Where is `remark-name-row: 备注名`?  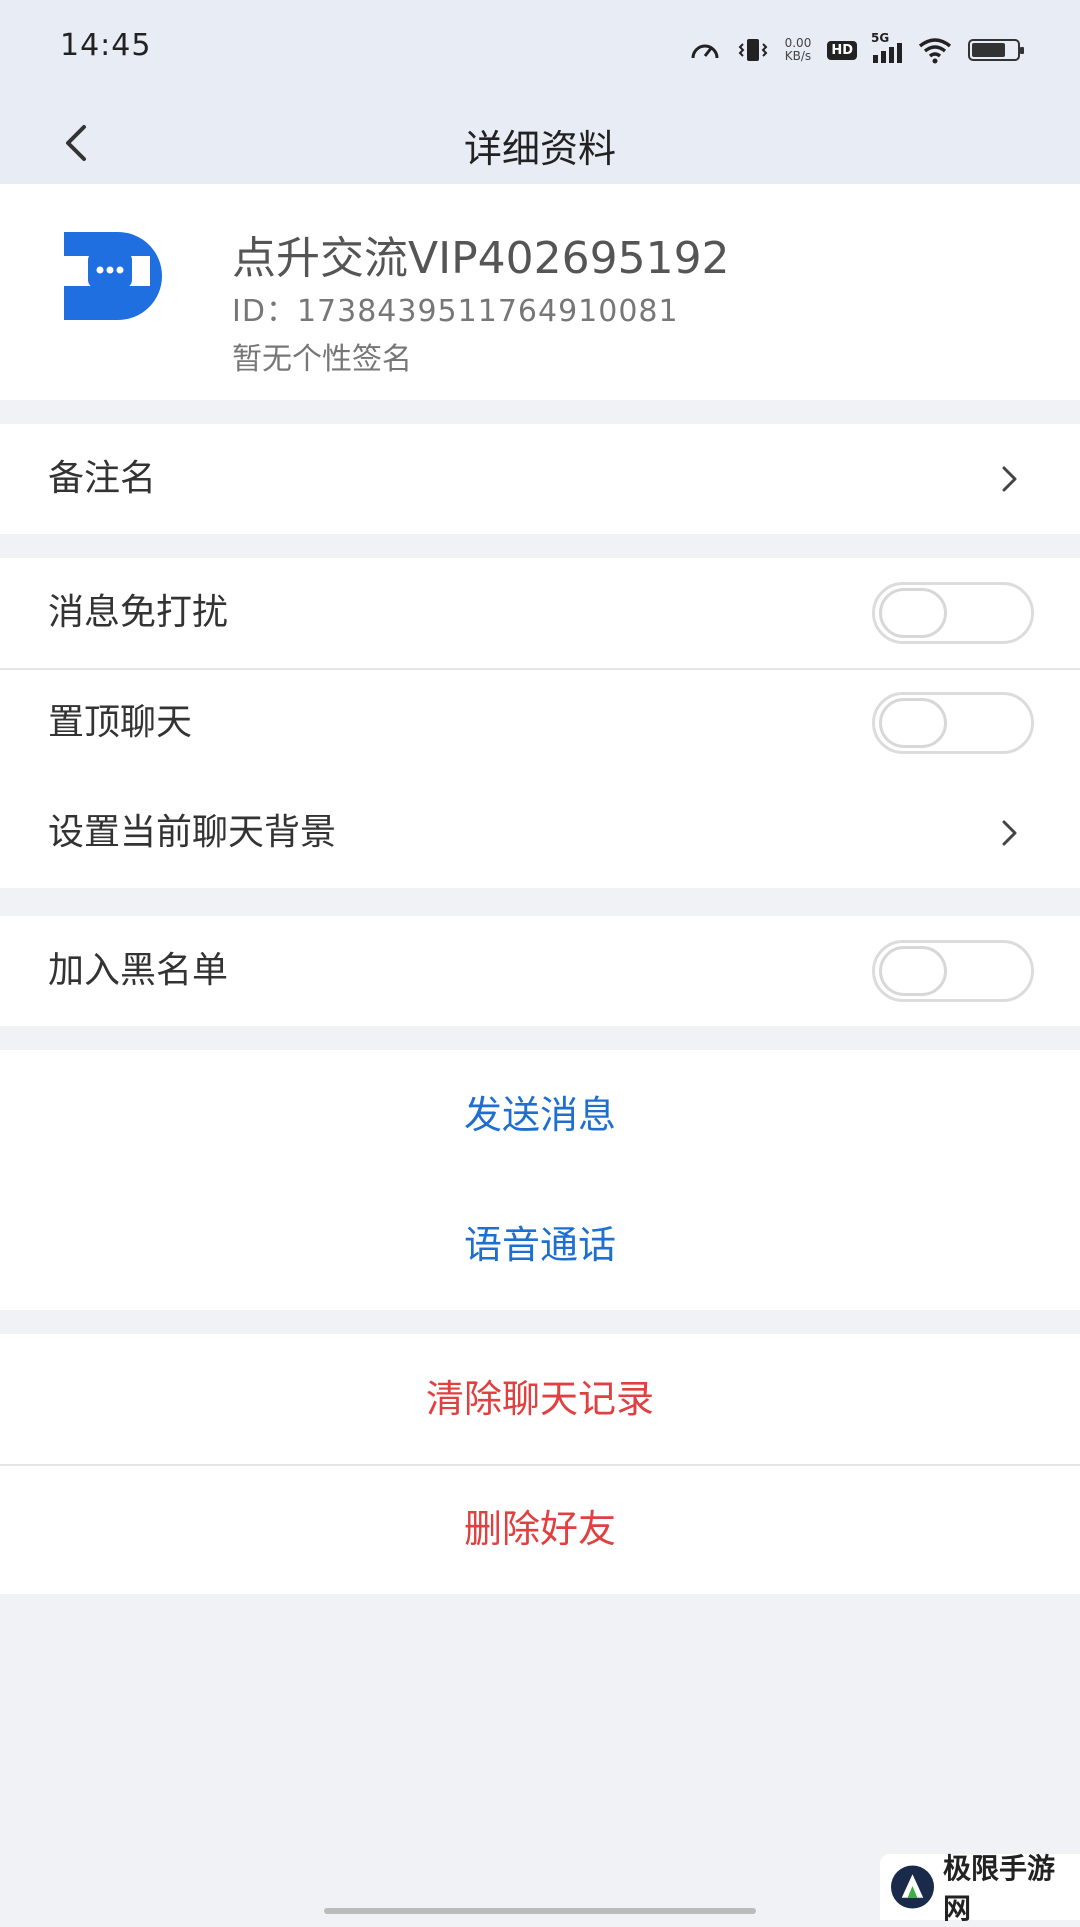
remark-name-row: 备注名 is located at coordinates (540, 479).